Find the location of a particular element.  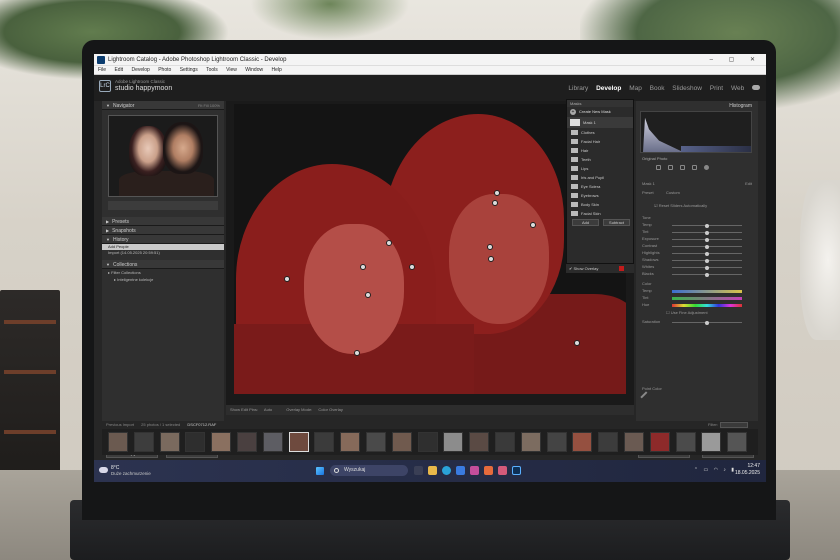

redeye-icon is located at coordinates (682, 167).